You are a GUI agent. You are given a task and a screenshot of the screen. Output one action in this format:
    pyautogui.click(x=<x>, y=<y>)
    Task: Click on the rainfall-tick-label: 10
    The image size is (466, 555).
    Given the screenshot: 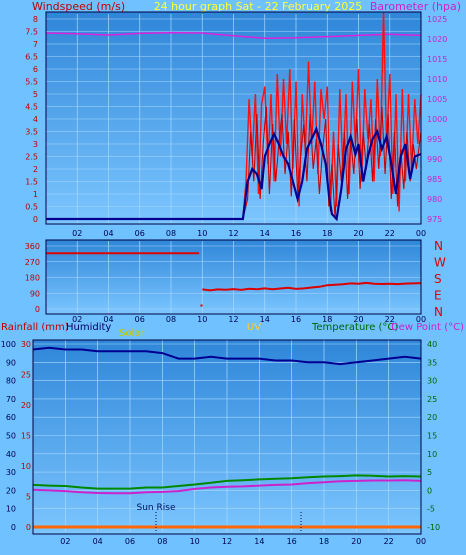 What is the action you would take?
    pyautogui.click(x=26, y=466)
    